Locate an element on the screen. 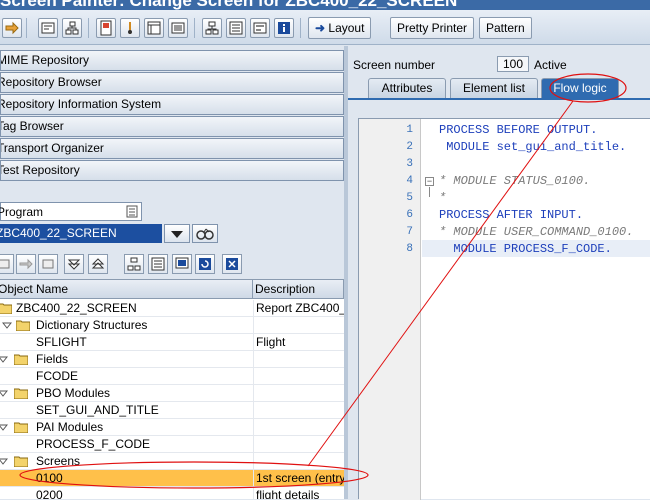 This screenshot has height=500, width=650. tree-row: PAI Modules is located at coordinates (172, 427).